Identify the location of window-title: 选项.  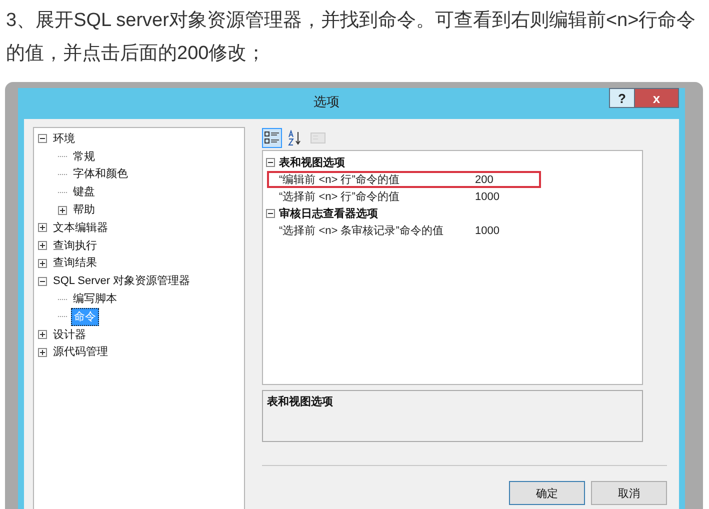
(326, 102).